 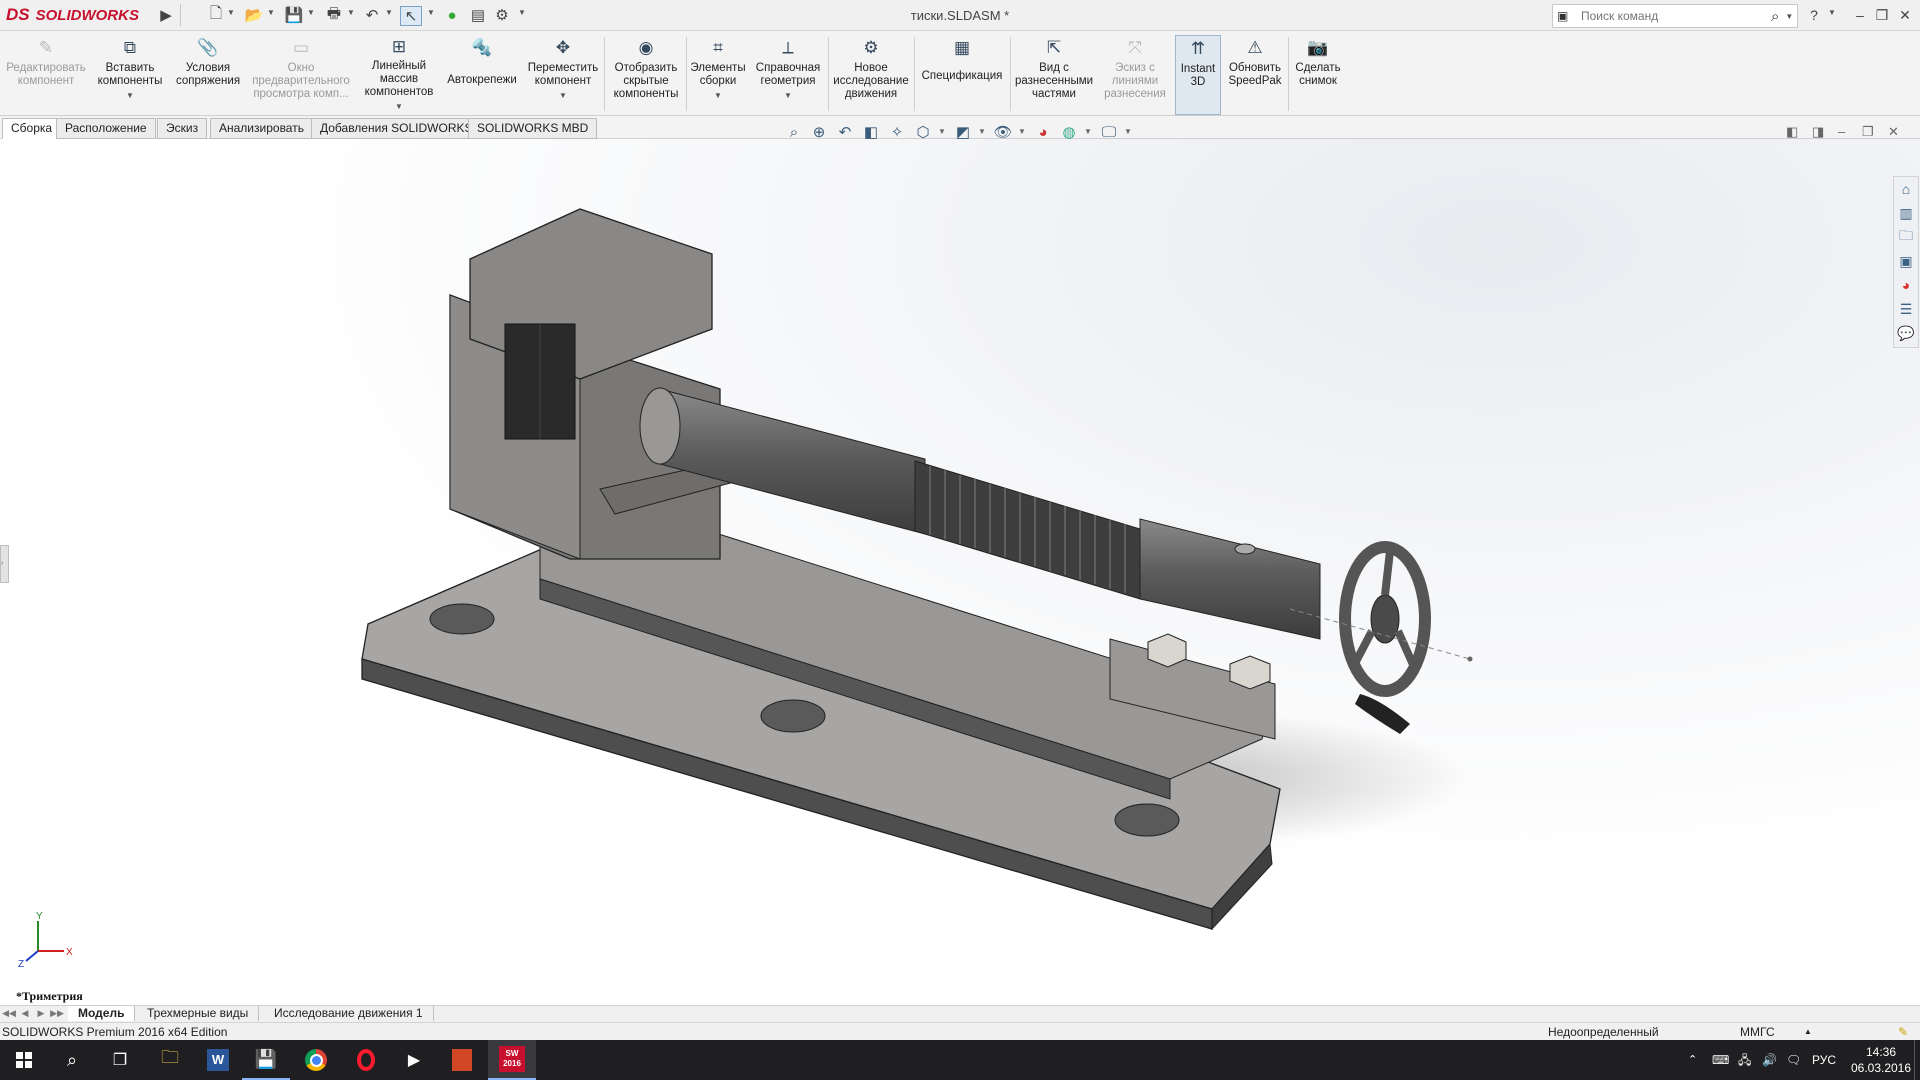 I want to click on save-icon: 💾, so click(x=294, y=15).